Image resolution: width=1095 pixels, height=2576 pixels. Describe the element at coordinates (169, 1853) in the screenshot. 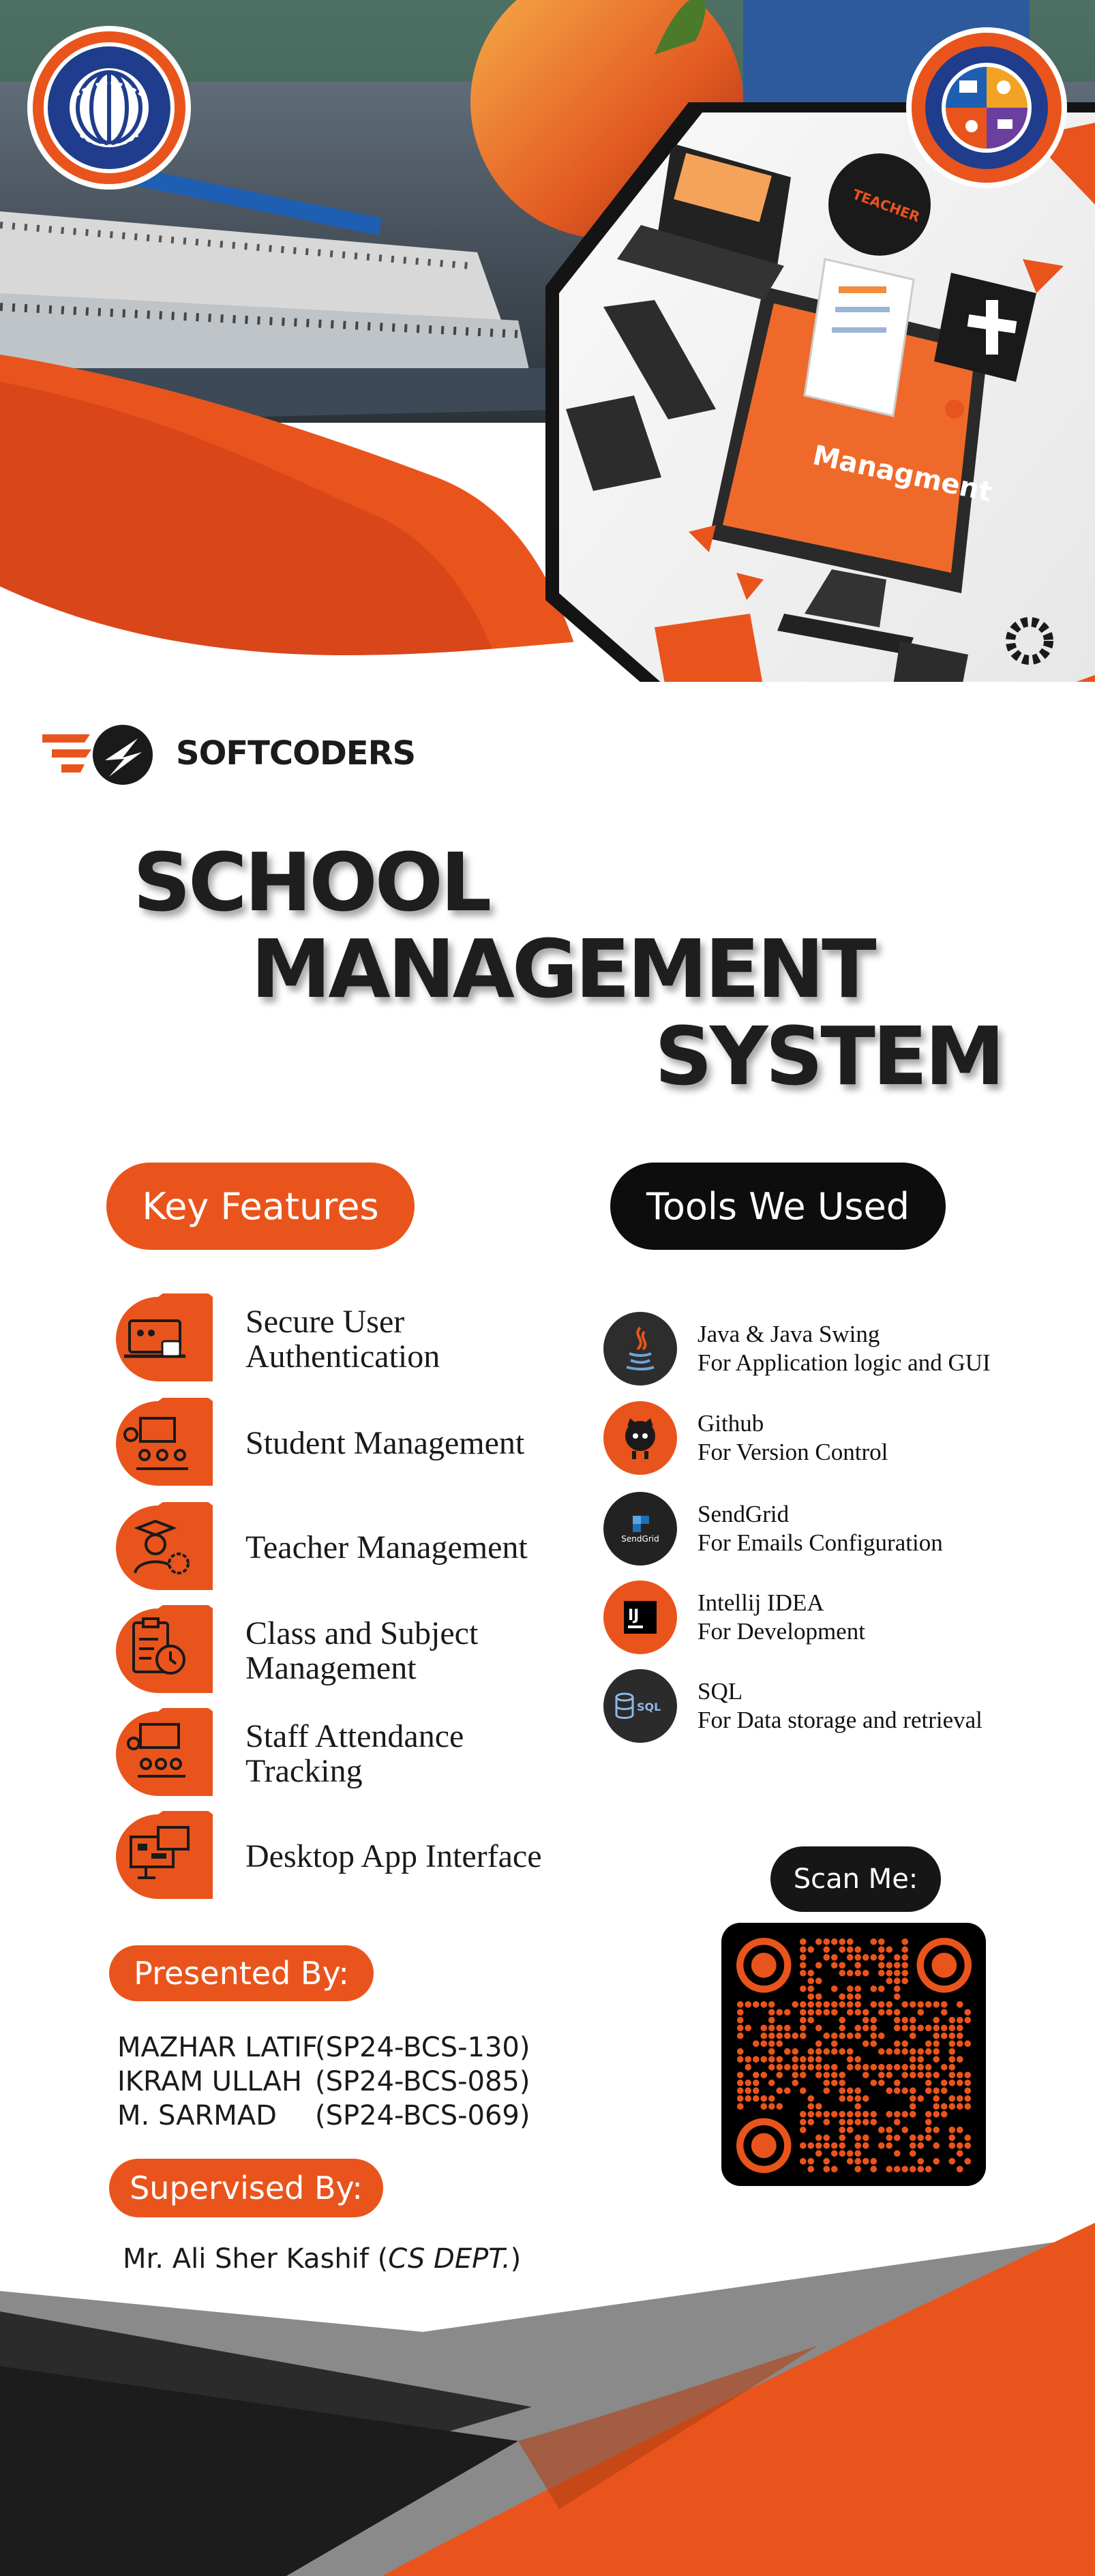

I see `desktop-app-icon` at that location.